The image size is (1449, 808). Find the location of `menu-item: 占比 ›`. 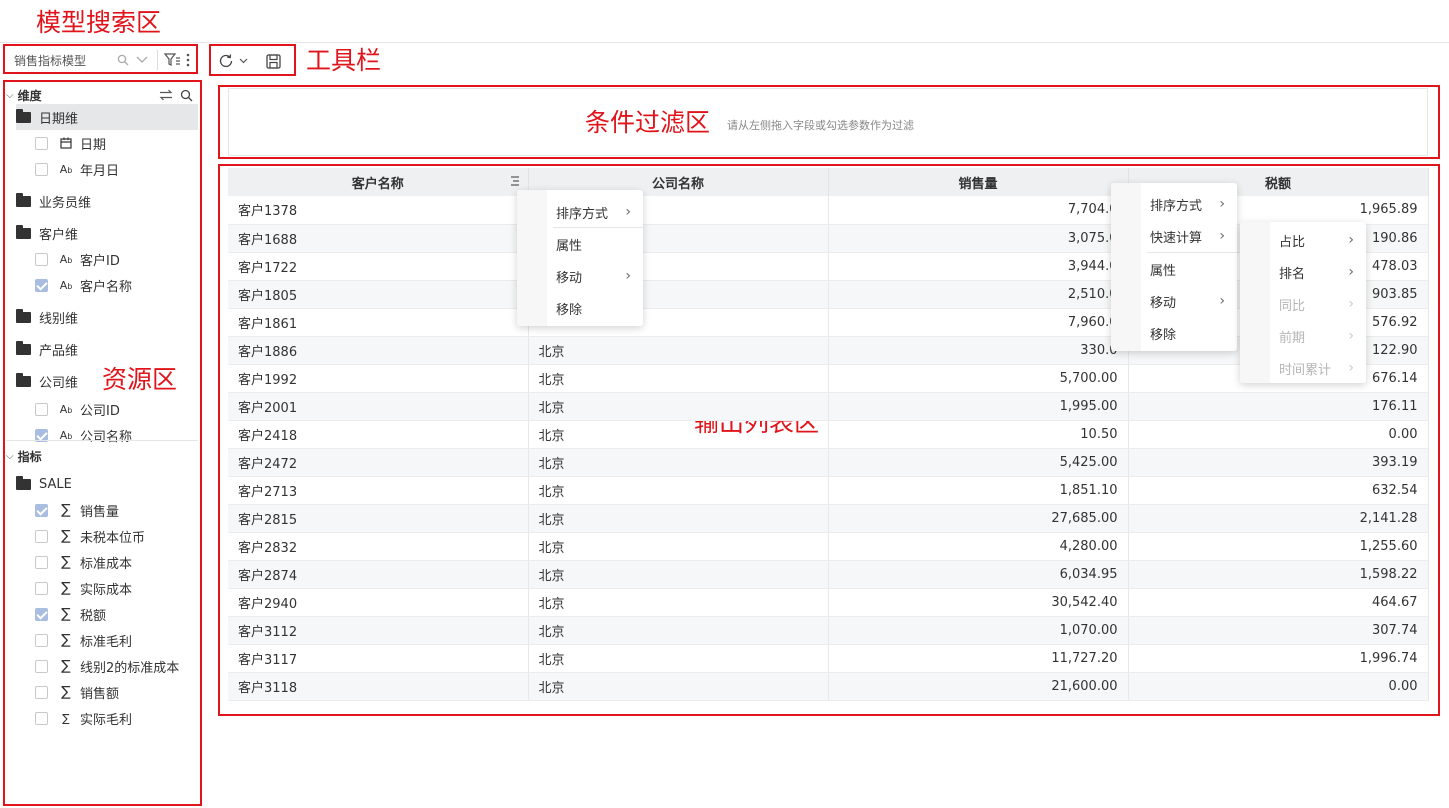

menu-item: 占比 › is located at coordinates (1303, 240).